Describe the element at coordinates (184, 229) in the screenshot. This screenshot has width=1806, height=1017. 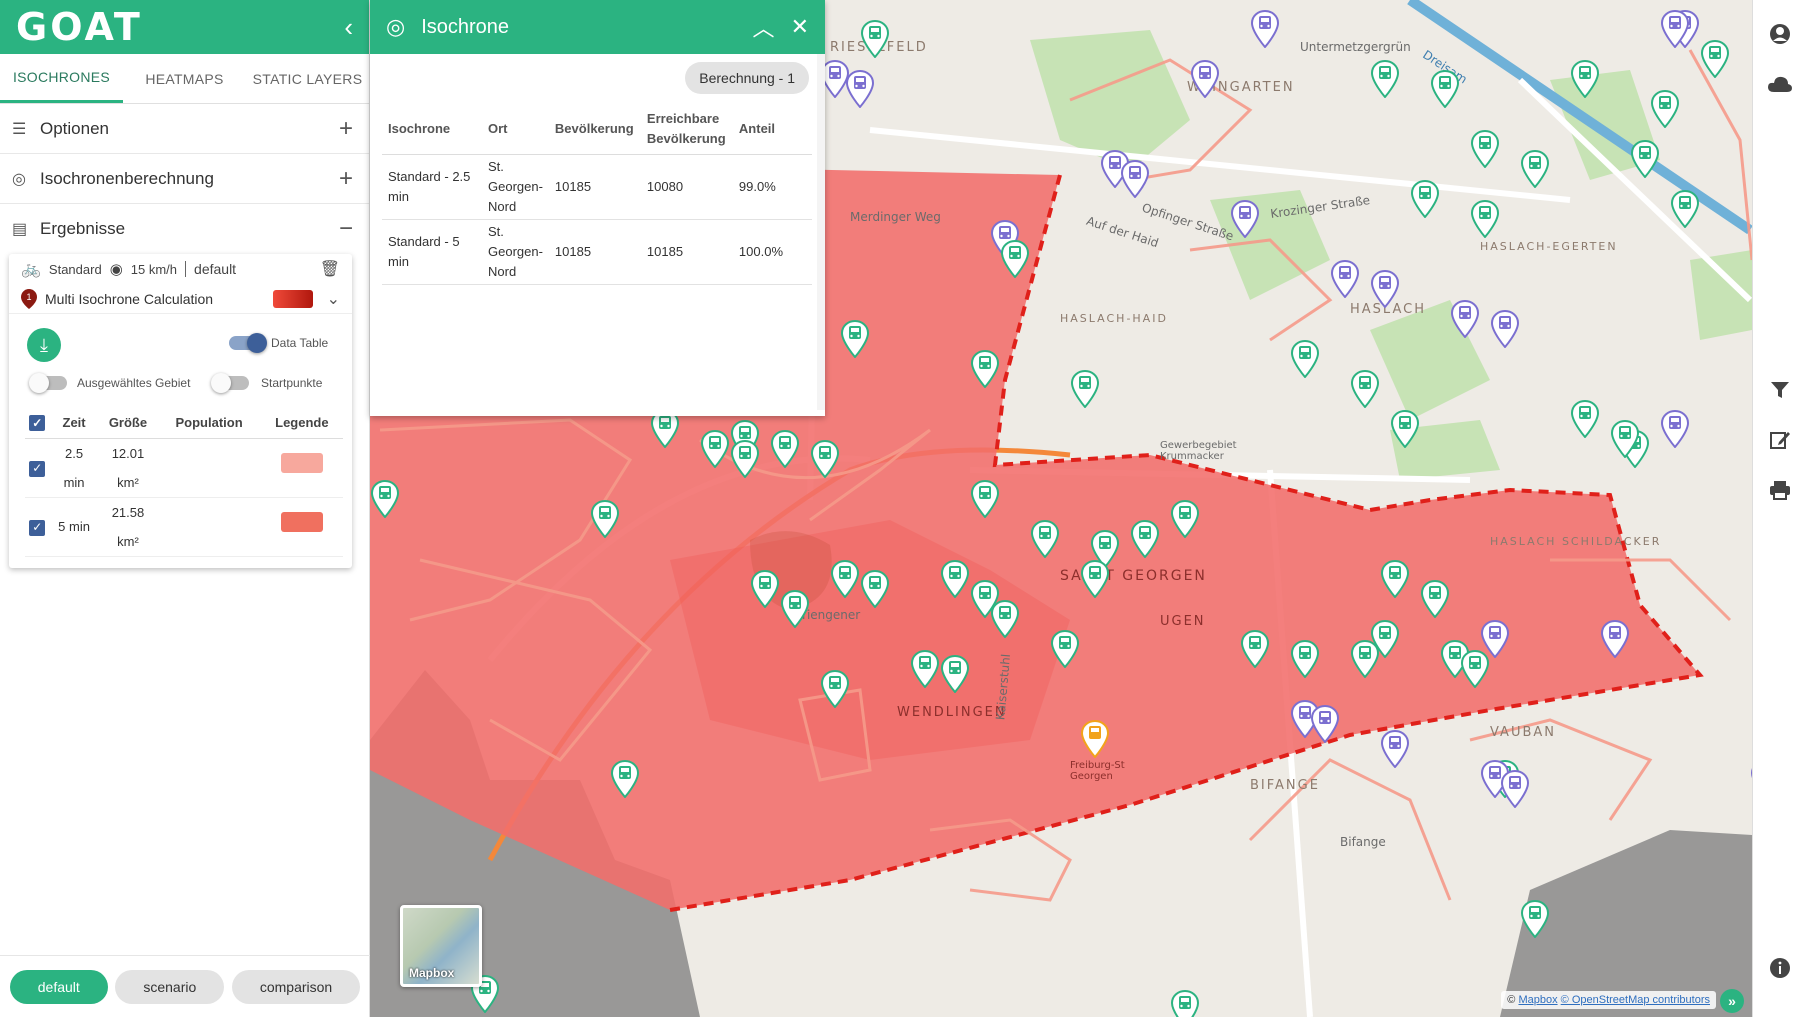
I see `section-ergebnisse: ▤ Ergebnisse −` at that location.